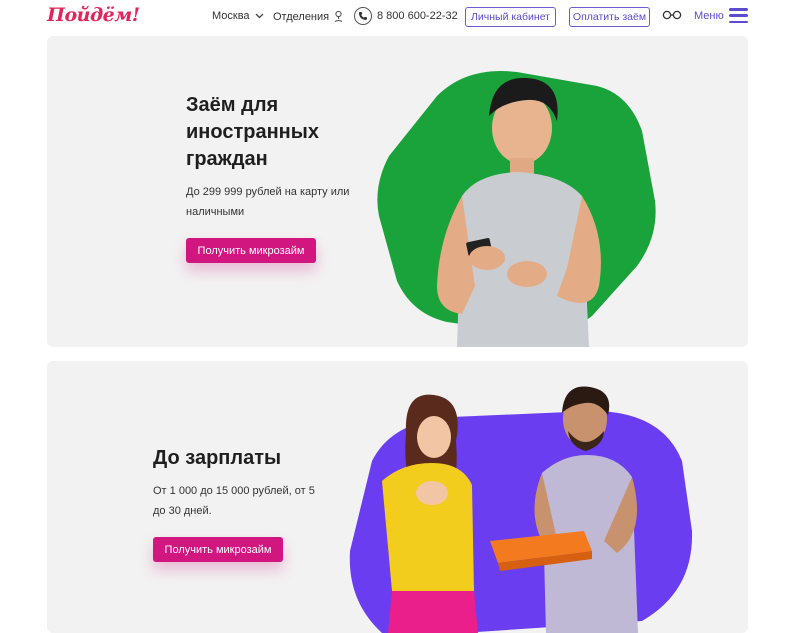 The height and width of the screenshot is (633, 800). Describe the element at coordinates (338, 16) in the screenshot. I see `location-pin-icon` at that location.